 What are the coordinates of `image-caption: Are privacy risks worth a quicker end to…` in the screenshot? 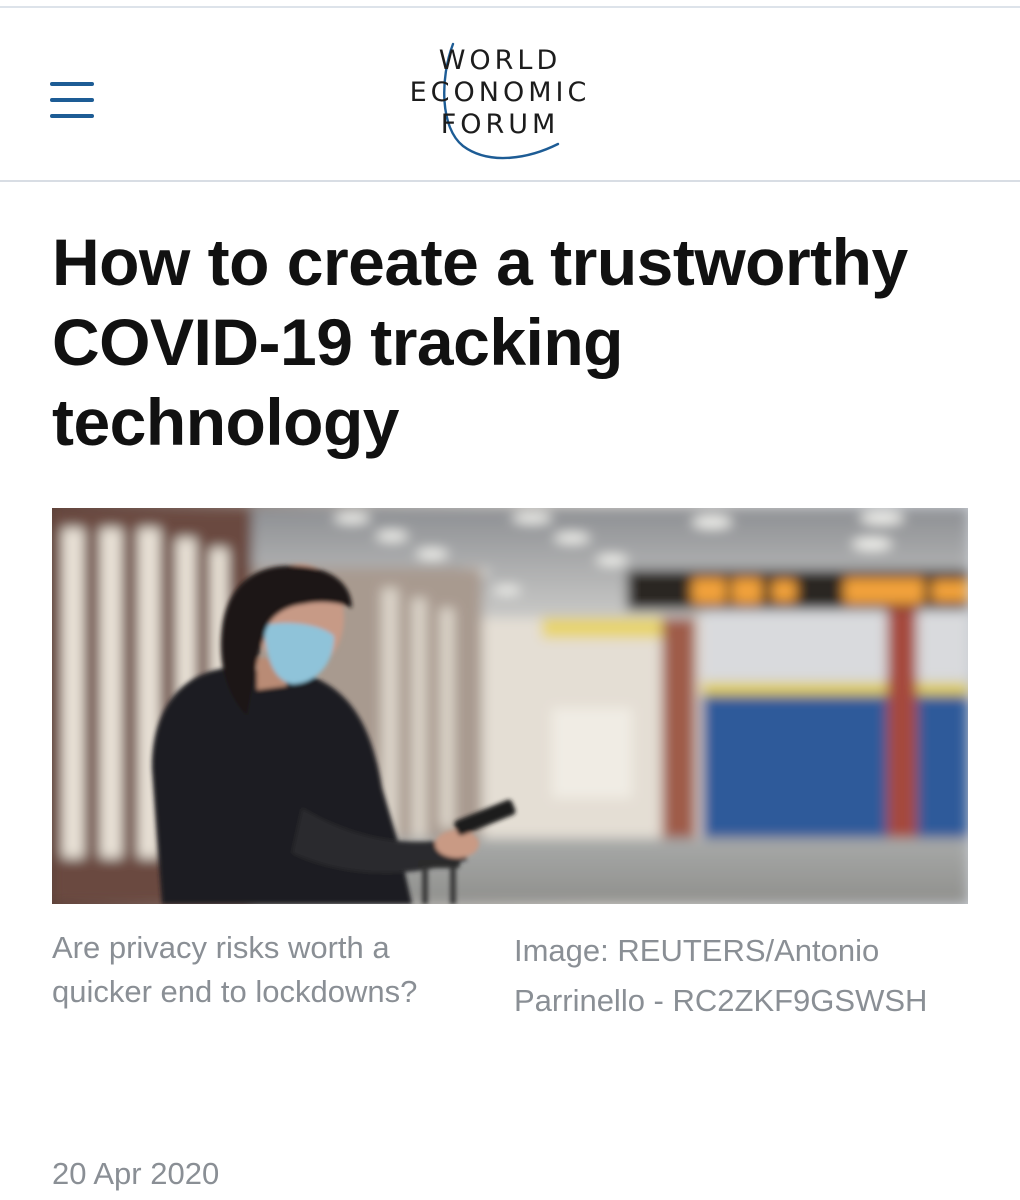 It's located at (235, 969).